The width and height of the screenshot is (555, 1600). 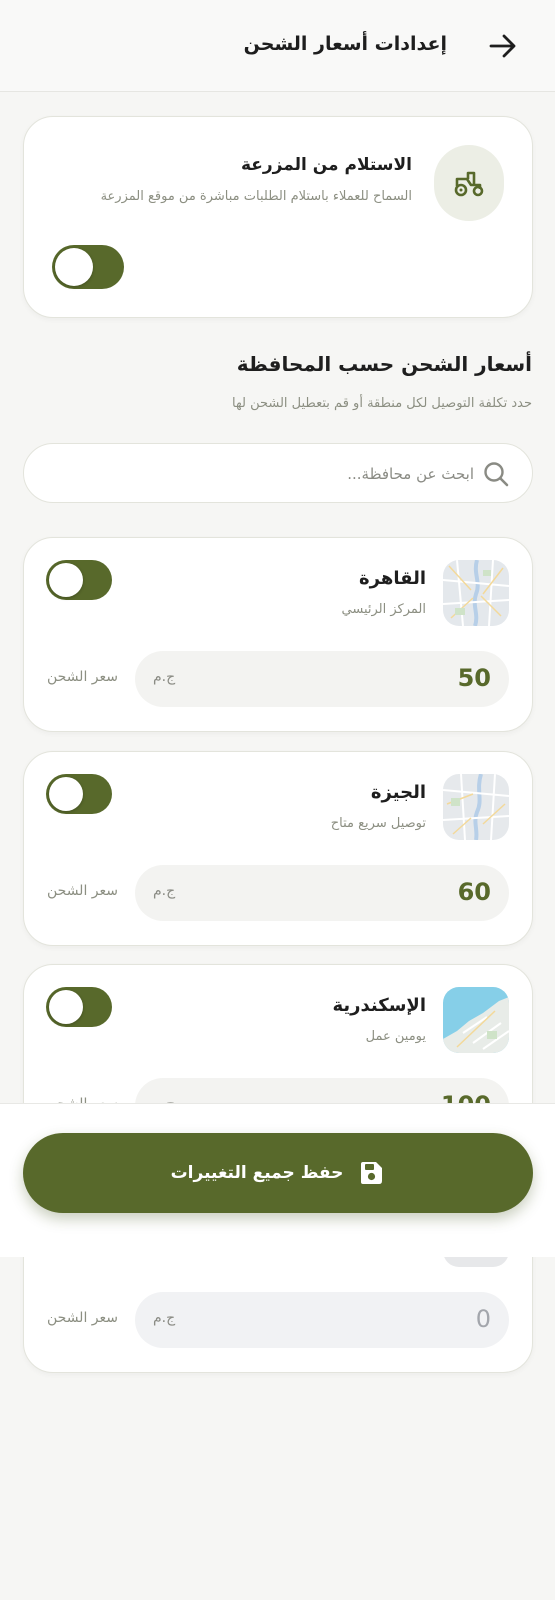 What do you see at coordinates (372, 1173) in the screenshot?
I see `floppy-disk-icon` at bounding box center [372, 1173].